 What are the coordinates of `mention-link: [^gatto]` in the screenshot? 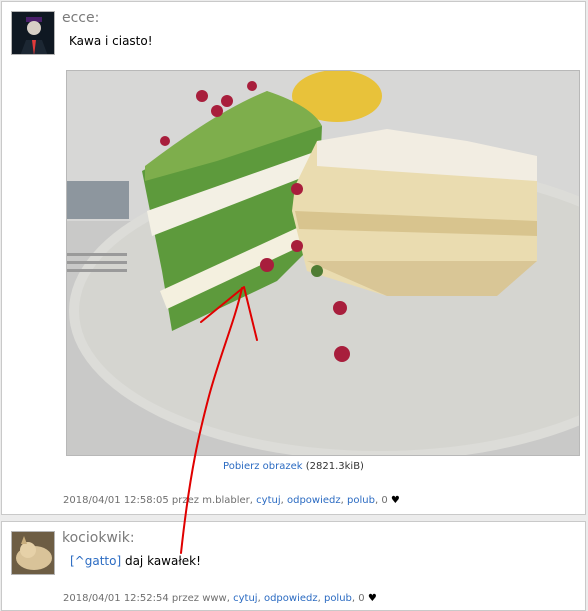 It's located at (95, 561).